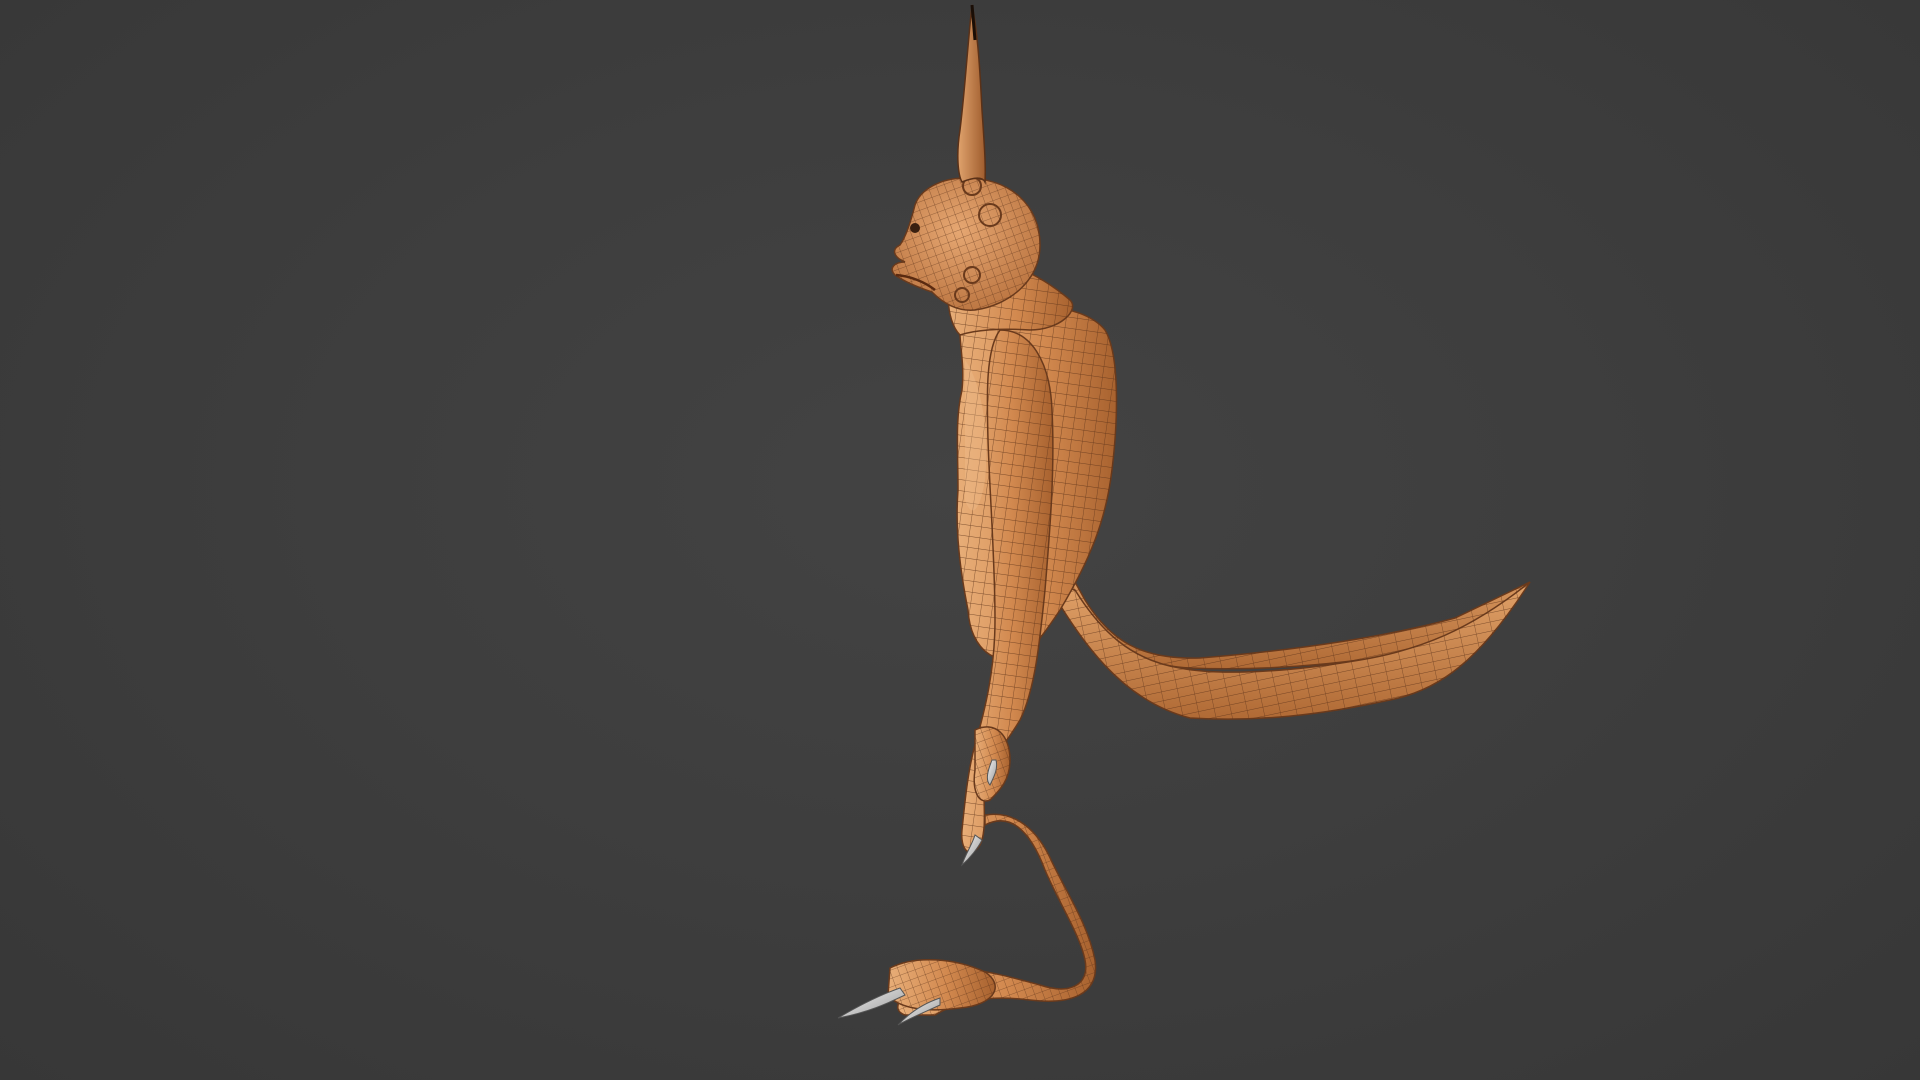  What do you see at coordinates (966, 243) in the screenshot?
I see `head-mesh` at bounding box center [966, 243].